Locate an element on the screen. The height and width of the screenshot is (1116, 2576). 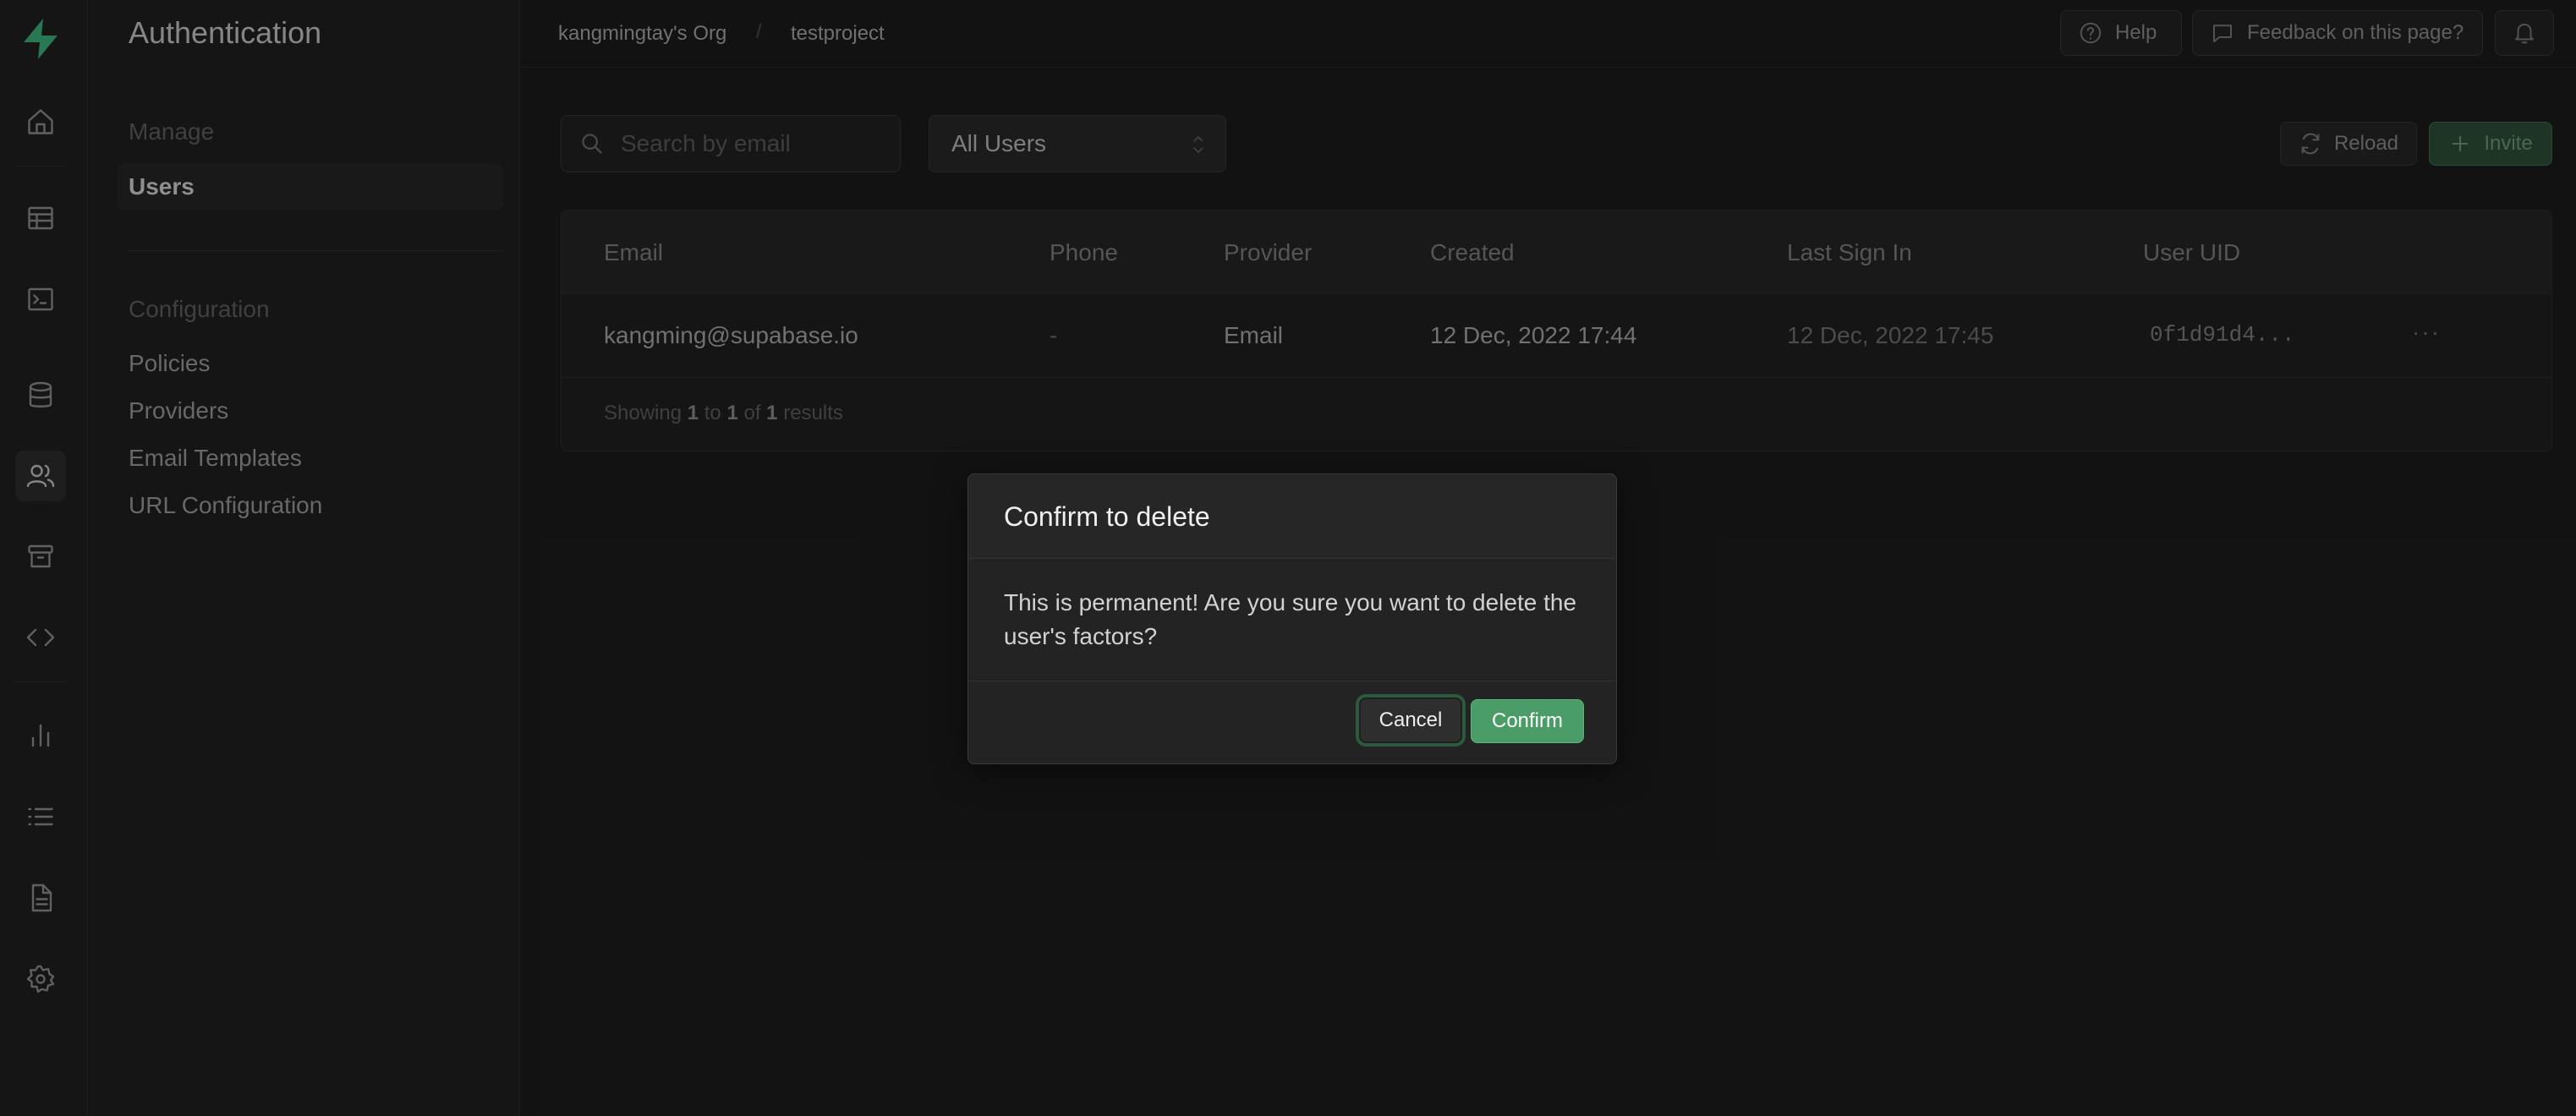
confirm-button: Confirm is located at coordinates (1527, 721).